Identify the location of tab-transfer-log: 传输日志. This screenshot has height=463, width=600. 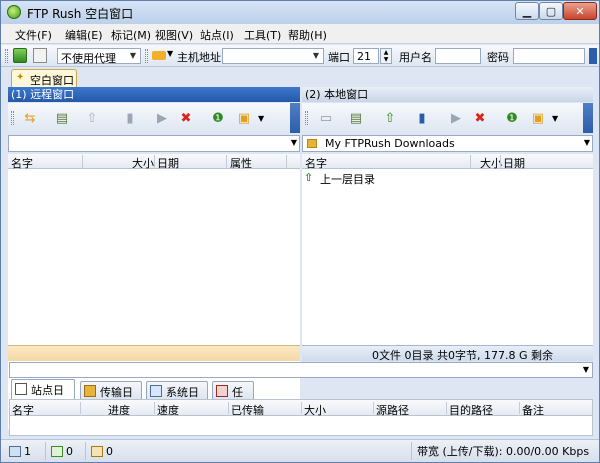
(111, 398).